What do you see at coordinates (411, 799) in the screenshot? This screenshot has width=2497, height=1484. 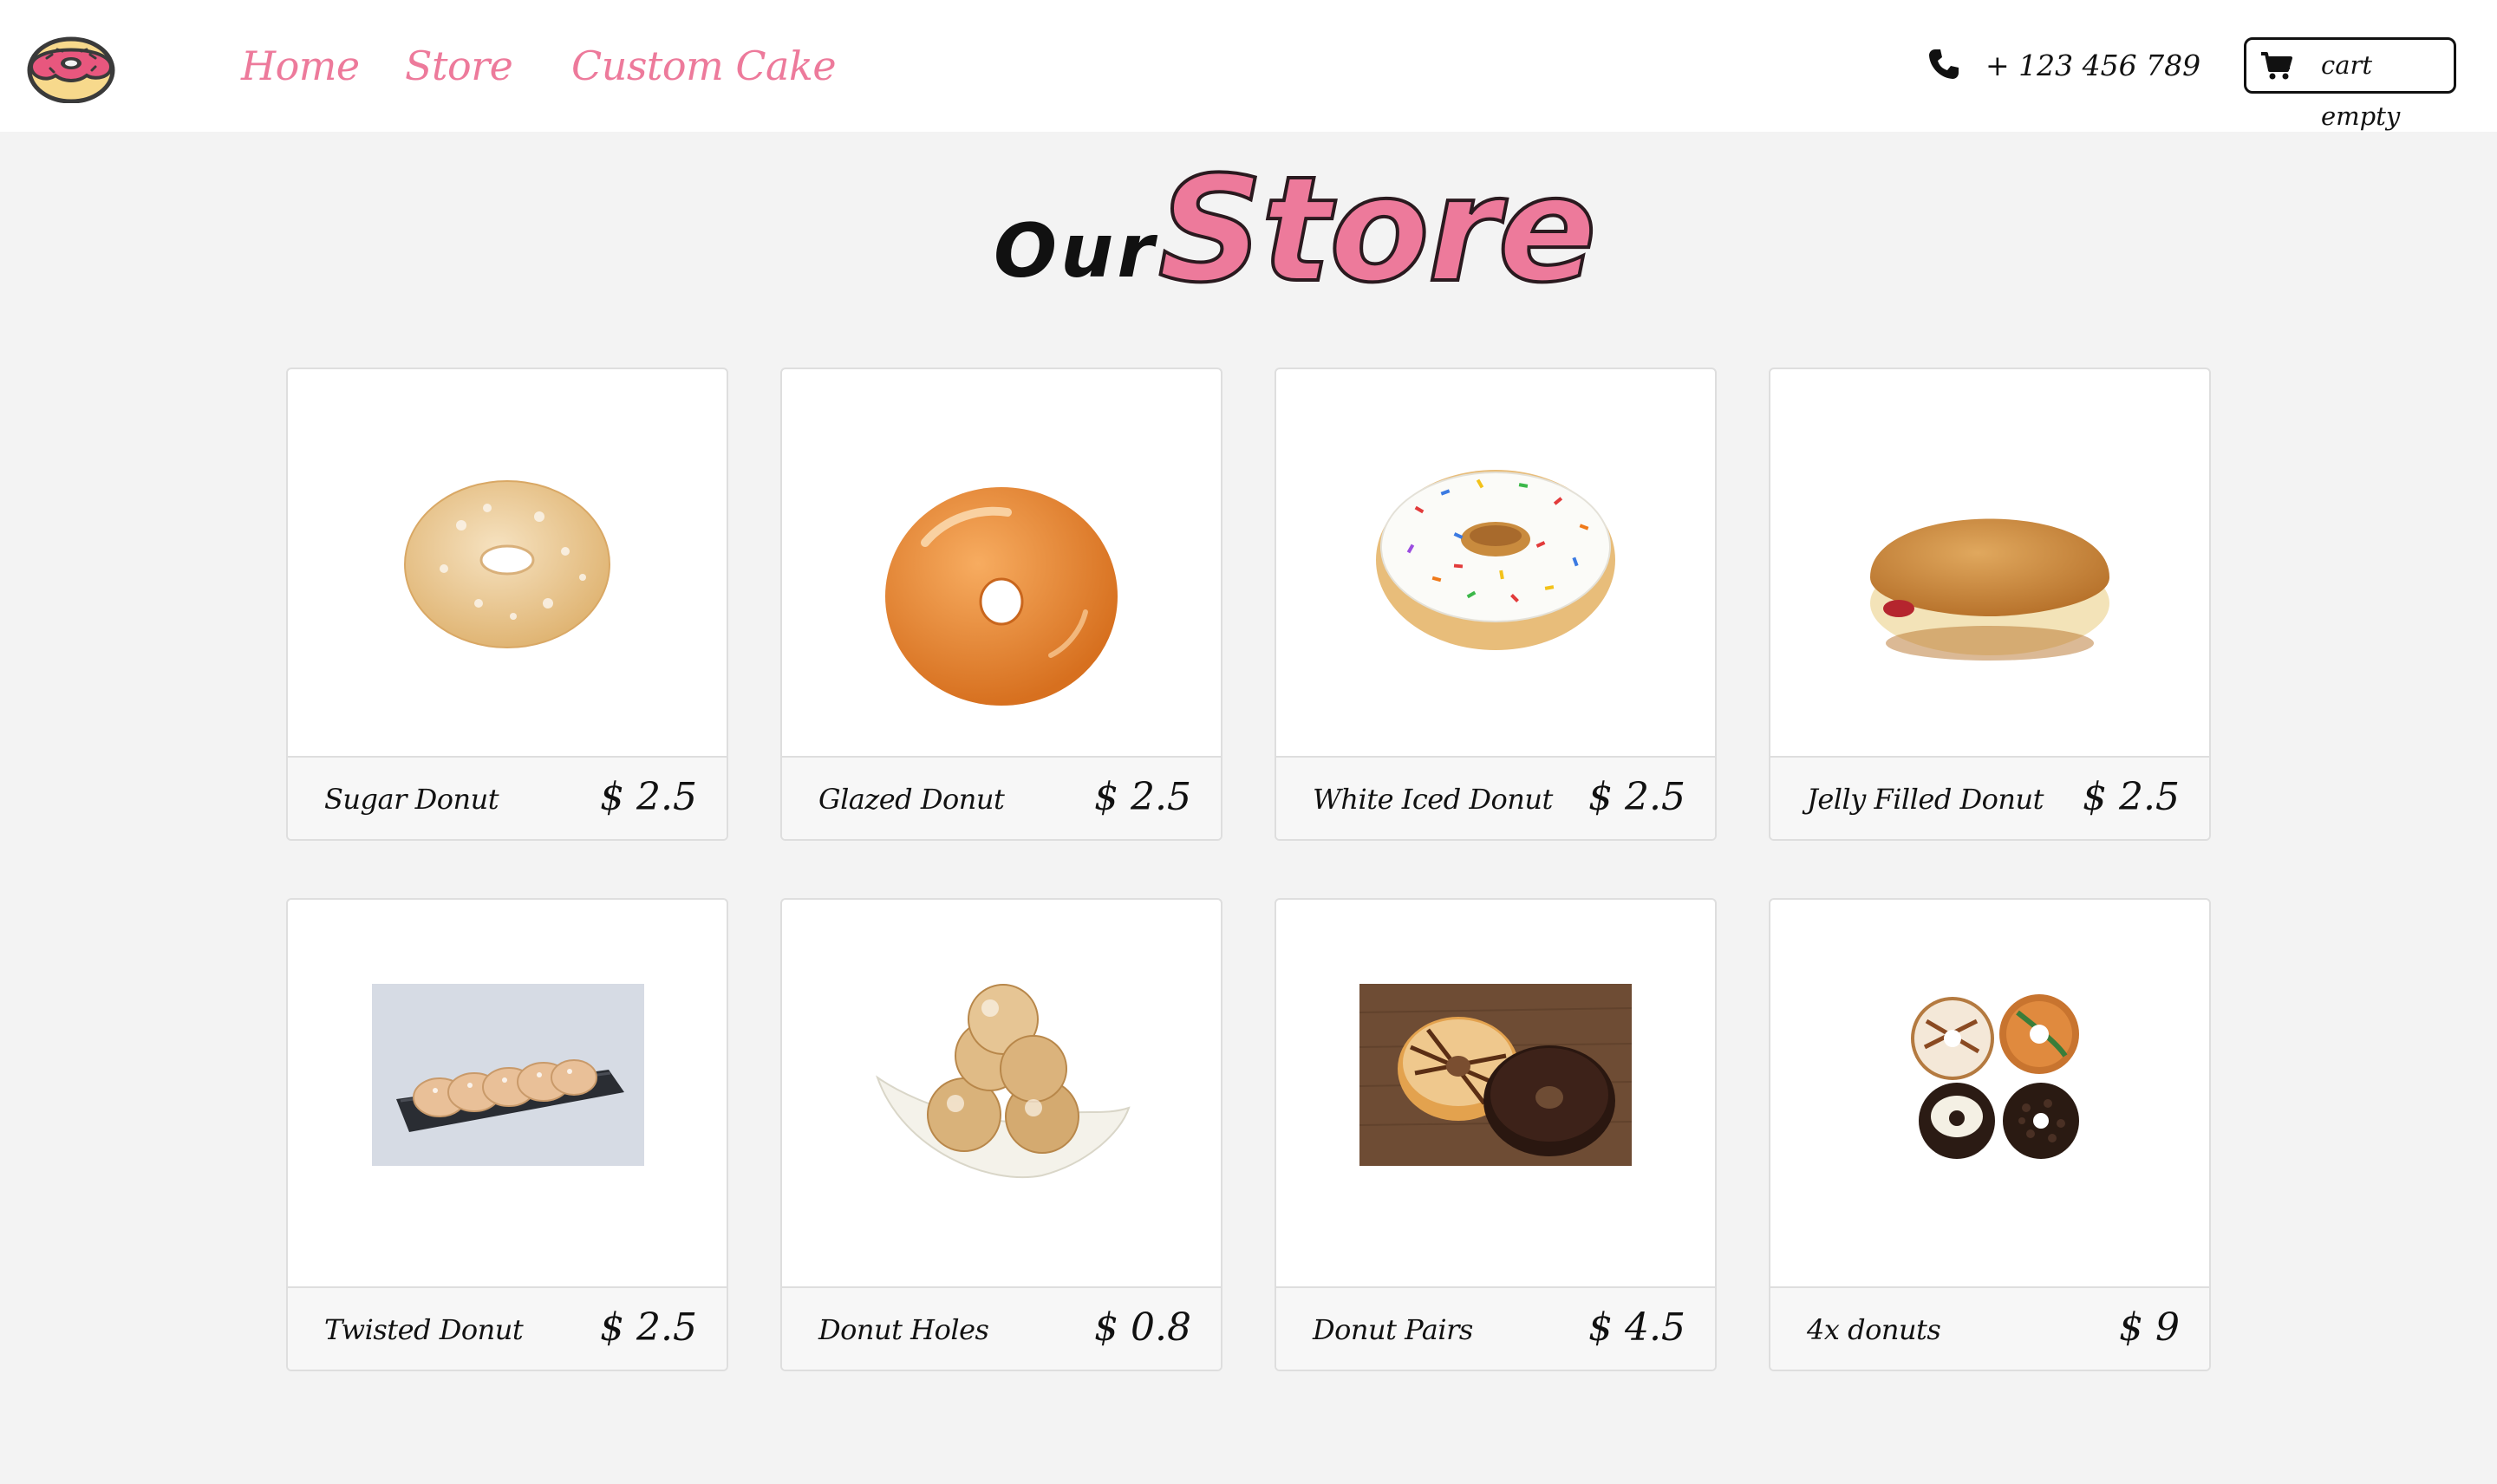 I see `product-name: Sugar Donut` at bounding box center [411, 799].